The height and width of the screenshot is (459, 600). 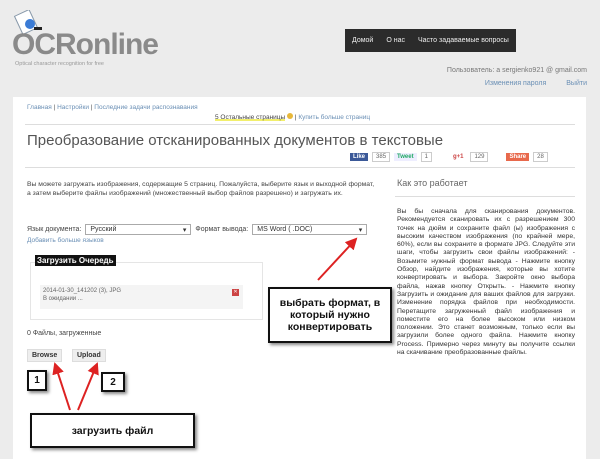 What do you see at coordinates (112, 430) in the screenshot?
I see `annotation-upload: загрузить файл` at bounding box center [112, 430].